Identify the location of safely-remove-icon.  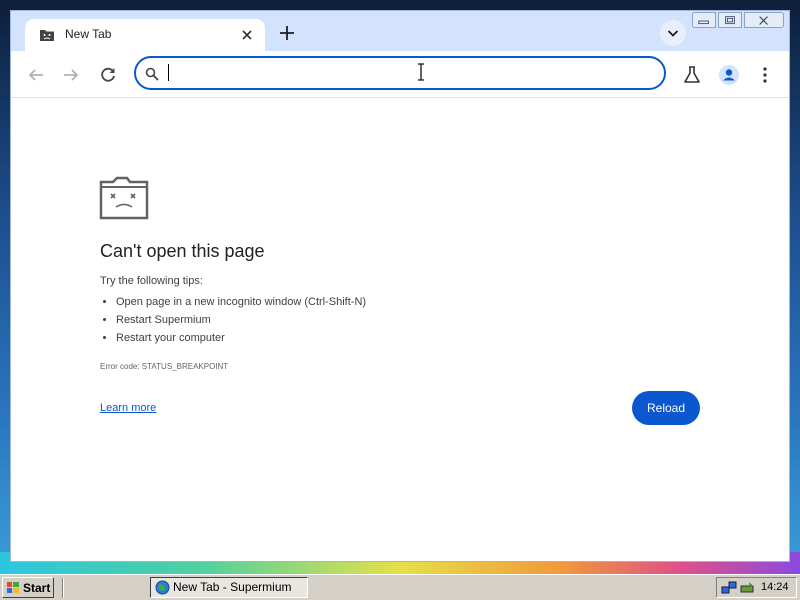
(747, 588).